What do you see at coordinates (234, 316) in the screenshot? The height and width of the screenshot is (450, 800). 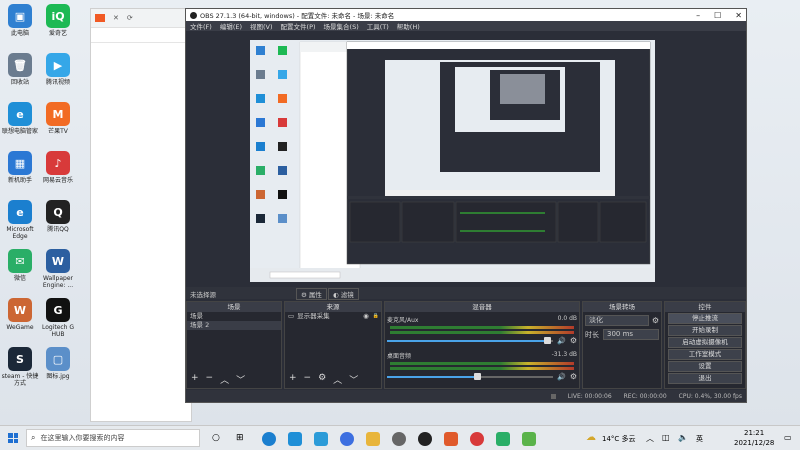 I see `scene-item: 场景` at bounding box center [234, 316].